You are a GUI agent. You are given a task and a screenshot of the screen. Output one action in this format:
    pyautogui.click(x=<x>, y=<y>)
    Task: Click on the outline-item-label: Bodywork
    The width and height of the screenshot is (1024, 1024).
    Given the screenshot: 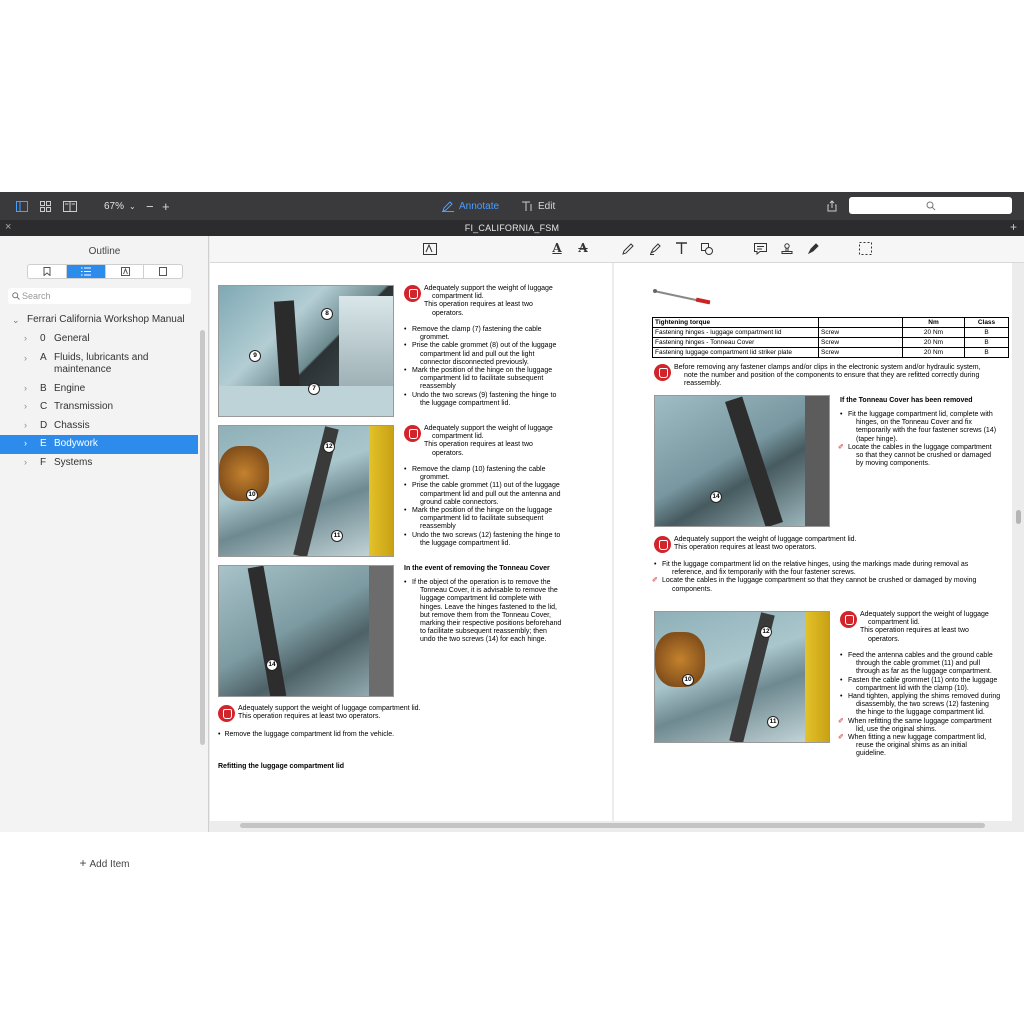 What is the action you would take?
    pyautogui.click(x=76, y=443)
    